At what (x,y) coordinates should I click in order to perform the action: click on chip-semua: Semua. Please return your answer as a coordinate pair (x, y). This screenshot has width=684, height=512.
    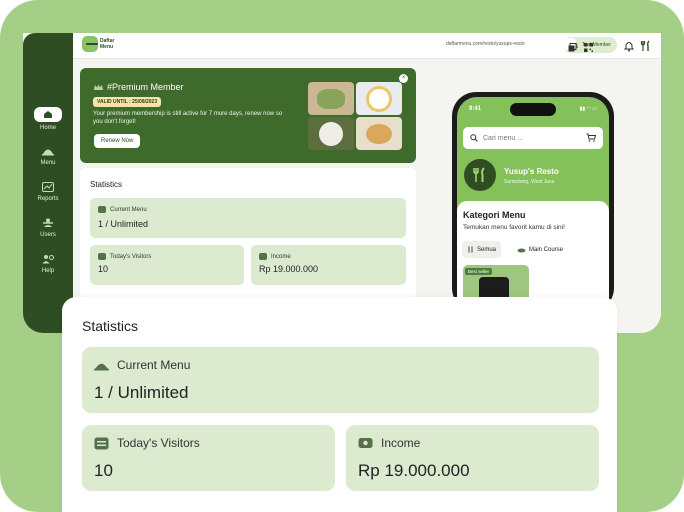
    Looking at the image, I should click on (482, 249).